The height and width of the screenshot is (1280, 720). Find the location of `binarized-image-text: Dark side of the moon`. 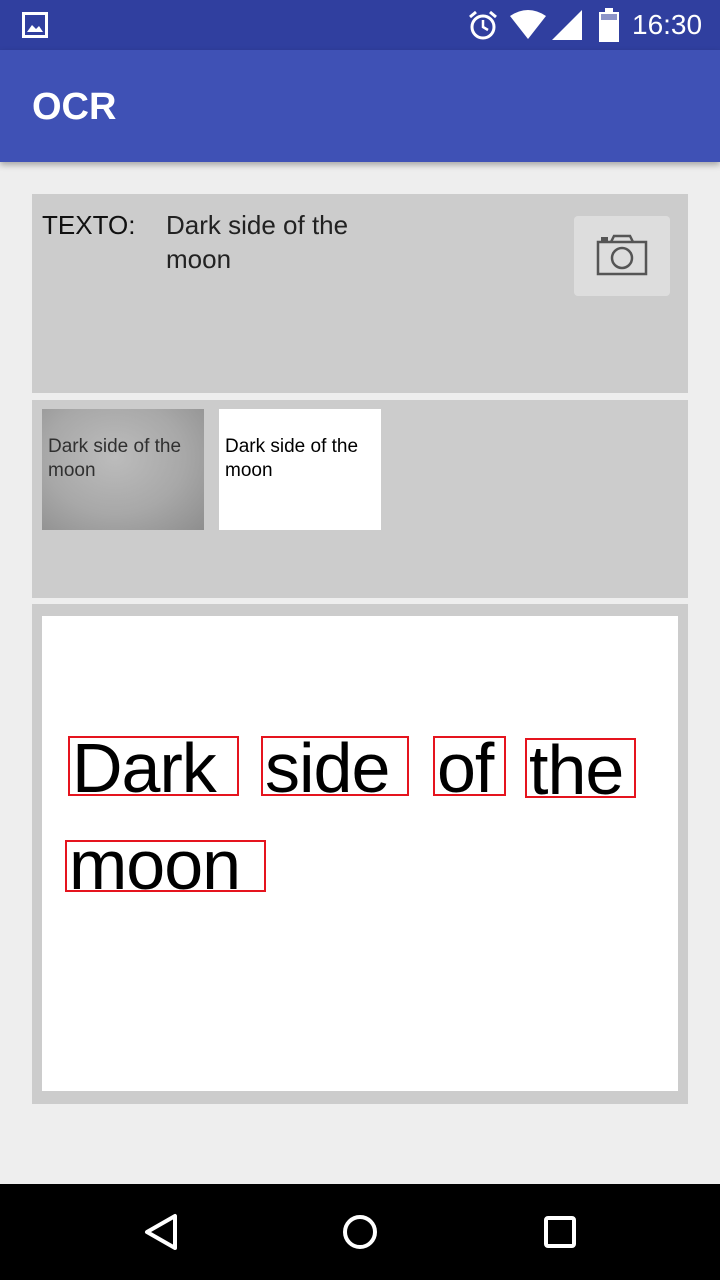

binarized-image-text: Dark side of the moon is located at coordinates (292, 458).